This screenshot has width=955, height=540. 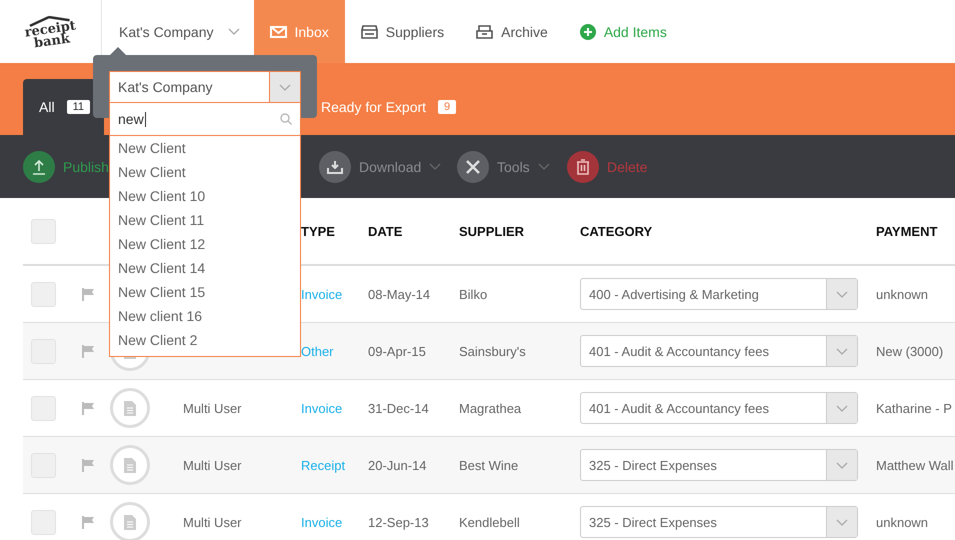 I want to click on search-field: new, so click(x=205, y=119).